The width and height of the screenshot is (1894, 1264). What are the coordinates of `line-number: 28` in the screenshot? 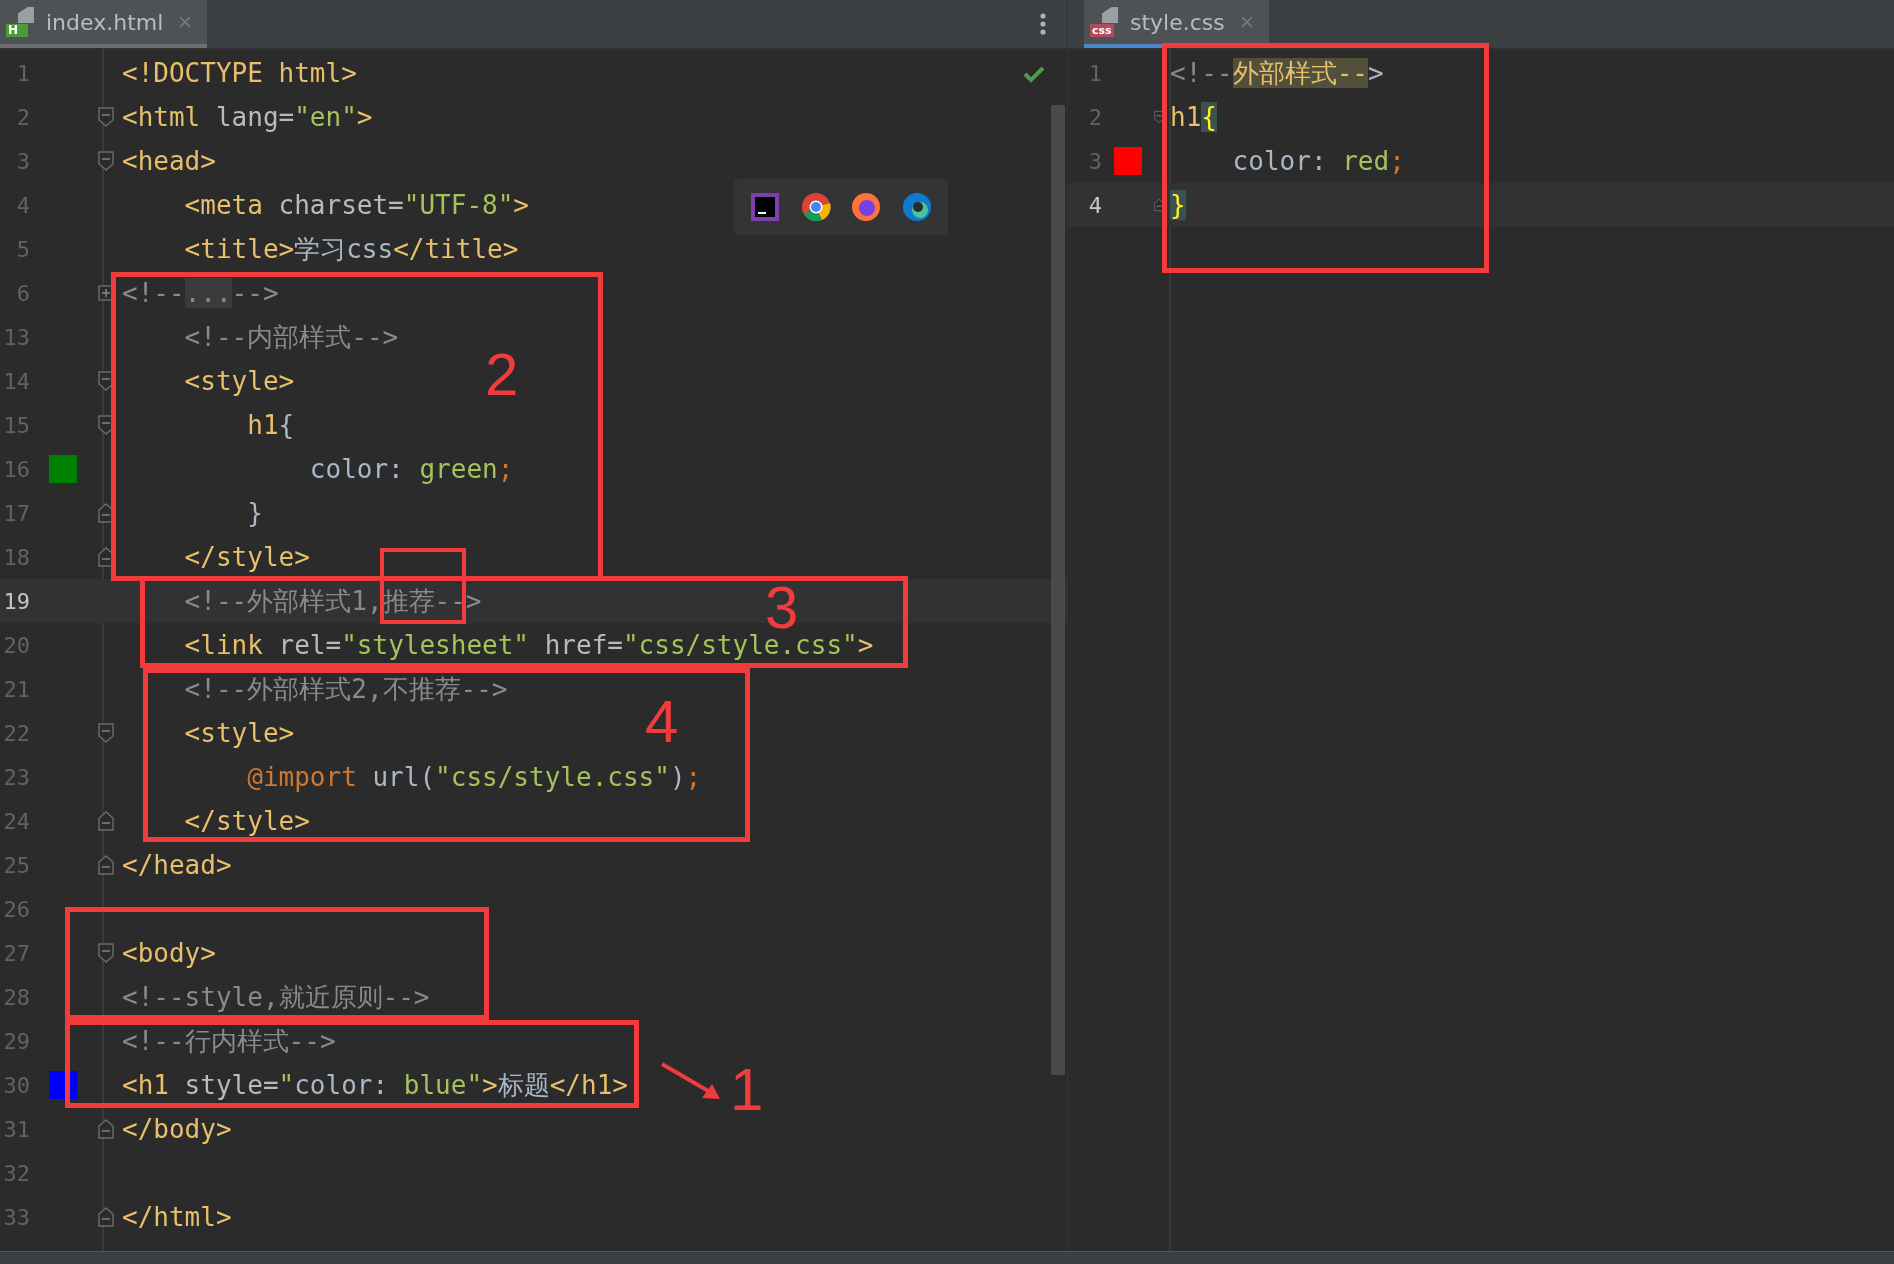 It's located at (16, 997).